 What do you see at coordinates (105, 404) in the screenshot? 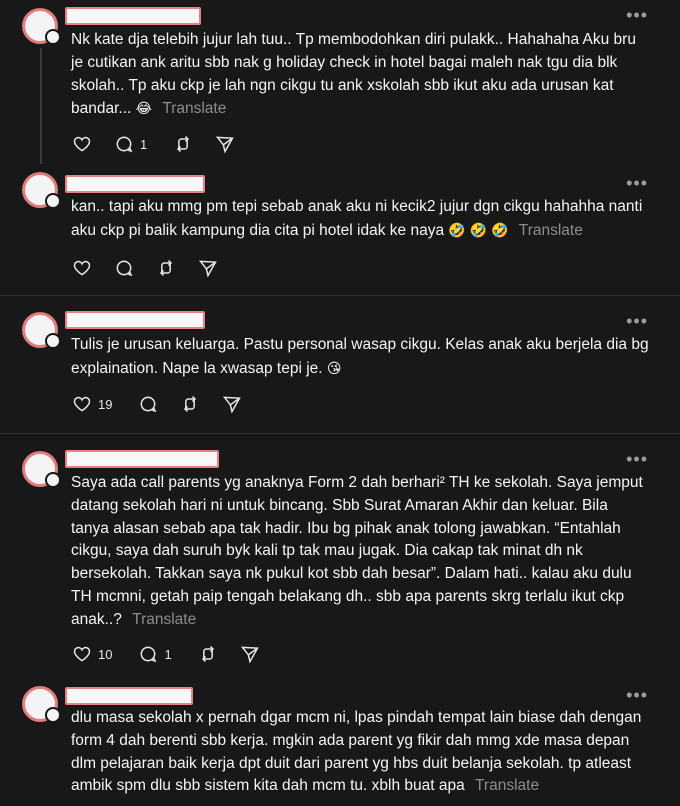
I see `like-count: 19` at bounding box center [105, 404].